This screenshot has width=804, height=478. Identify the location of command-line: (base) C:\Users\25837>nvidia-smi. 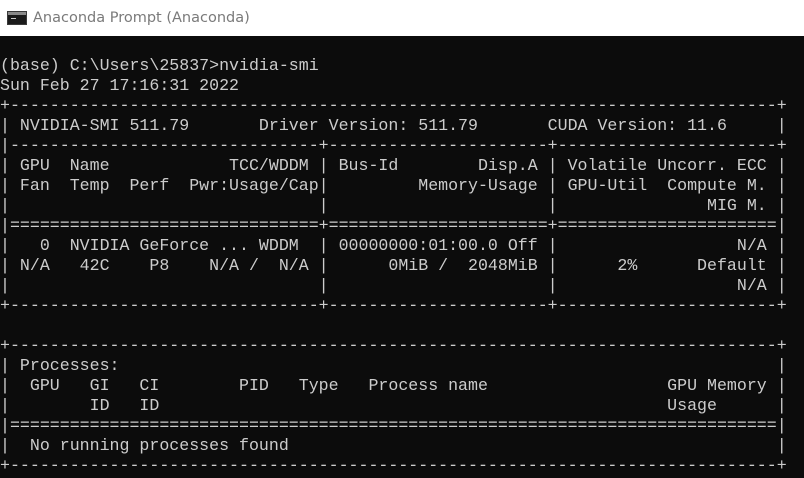
(159, 65).